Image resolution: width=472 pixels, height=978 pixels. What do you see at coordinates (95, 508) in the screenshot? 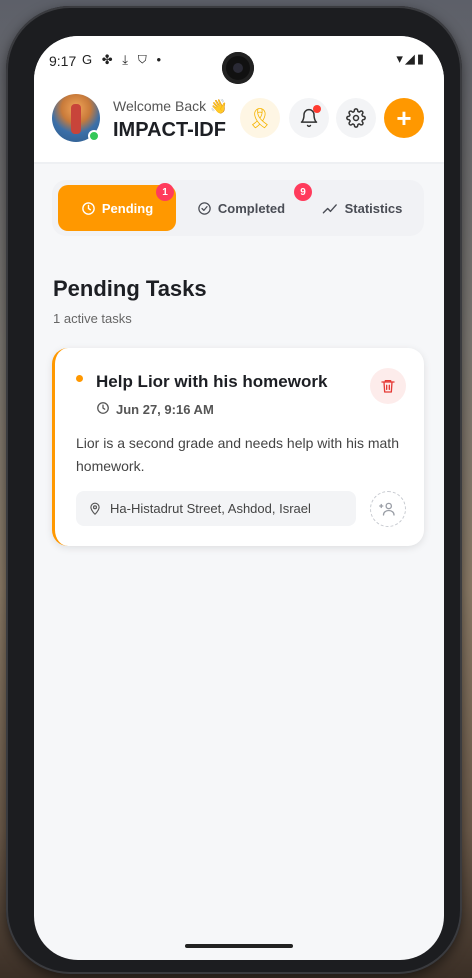
I see `map-pin-icon` at bounding box center [95, 508].